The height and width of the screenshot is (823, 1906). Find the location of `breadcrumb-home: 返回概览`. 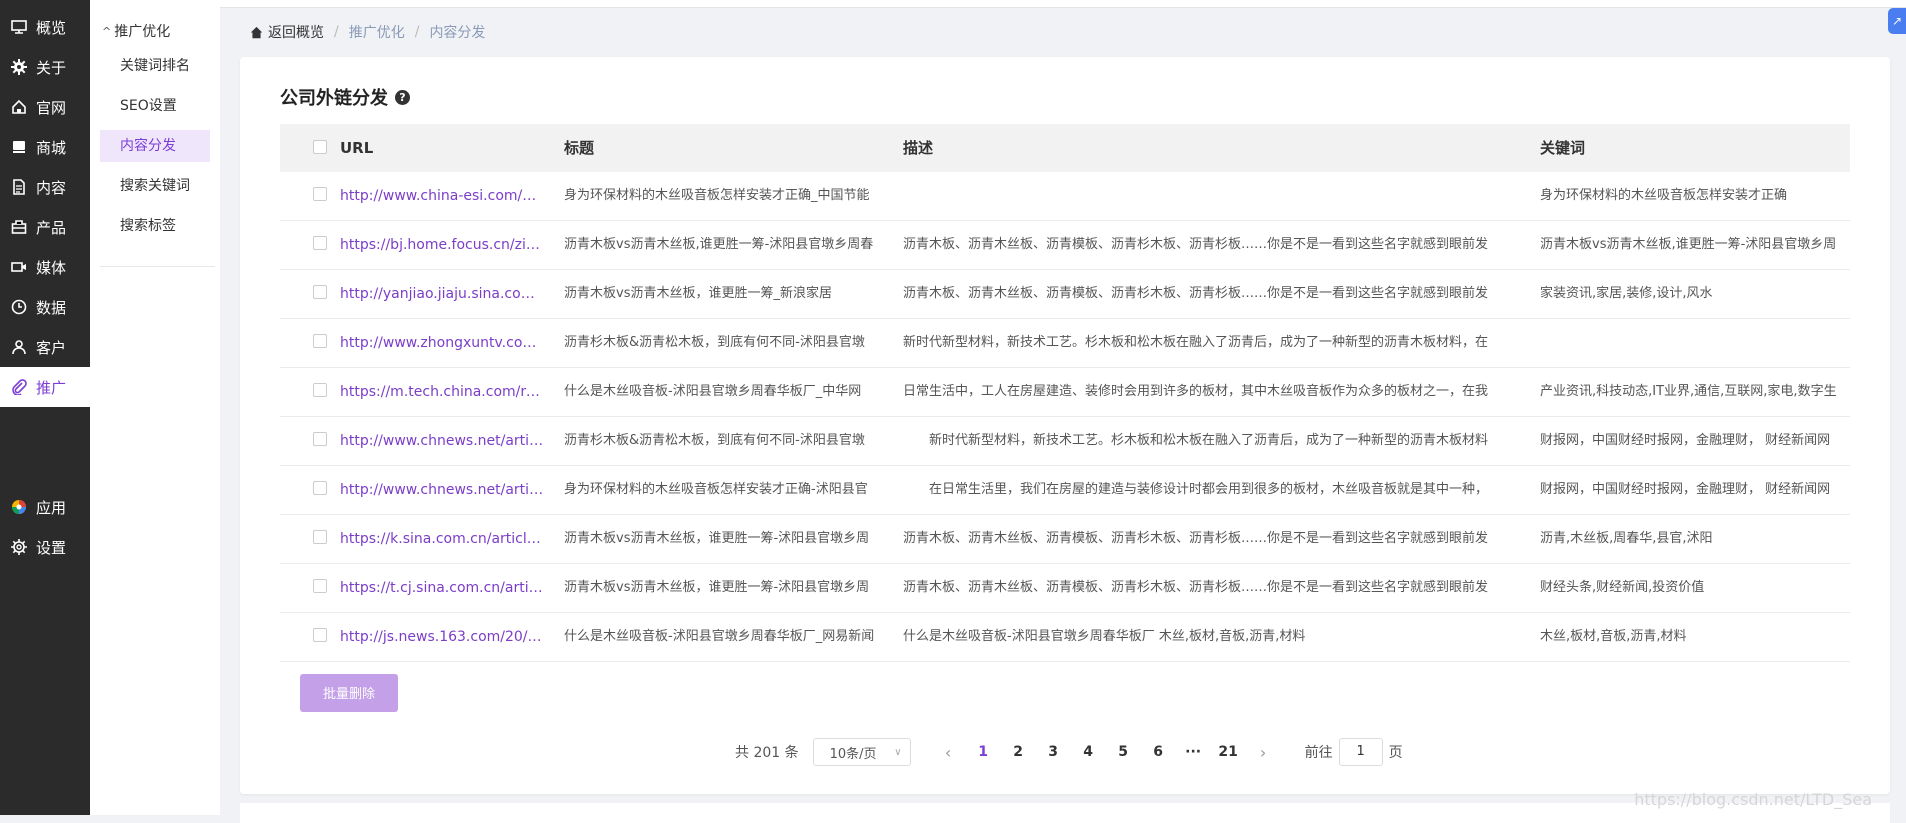

breadcrumb-home: 返回概览 is located at coordinates (287, 32).